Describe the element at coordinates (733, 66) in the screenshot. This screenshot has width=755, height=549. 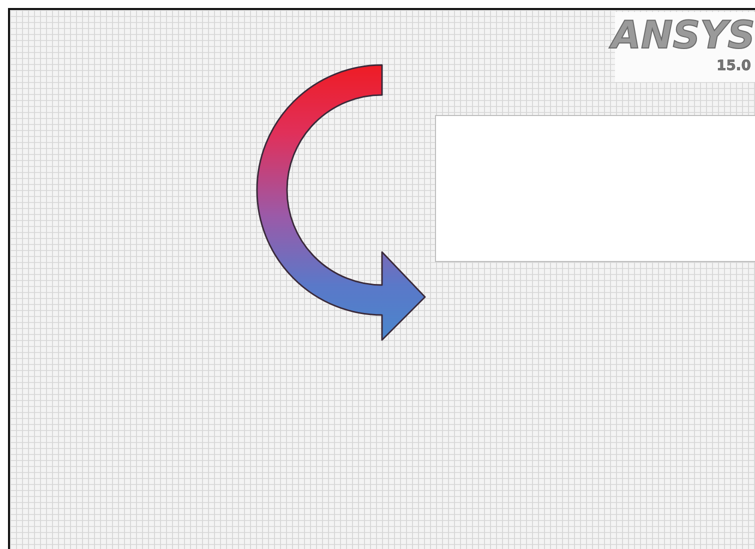
I see `version-text: 15.0` at that location.